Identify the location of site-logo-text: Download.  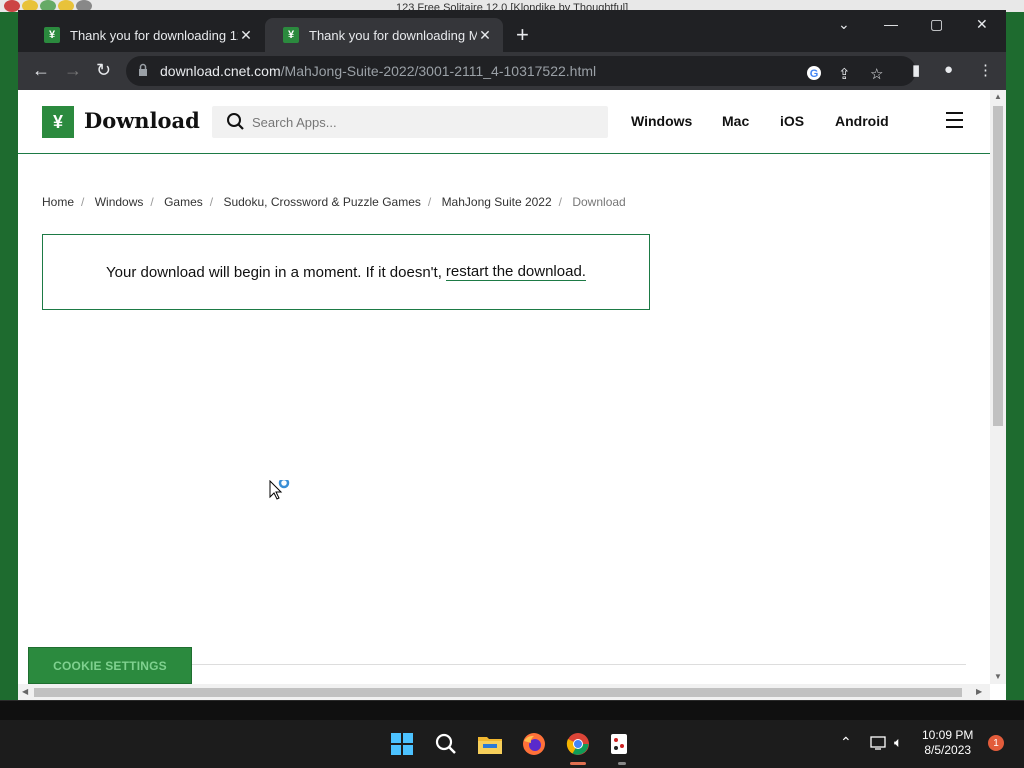
(142, 120).